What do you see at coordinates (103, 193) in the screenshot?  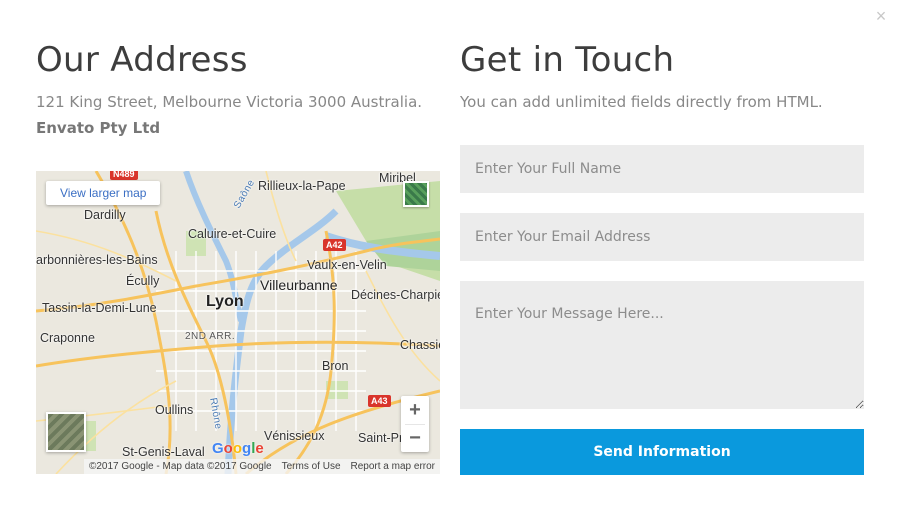 I see `view-larger-map-link: View larger map` at bounding box center [103, 193].